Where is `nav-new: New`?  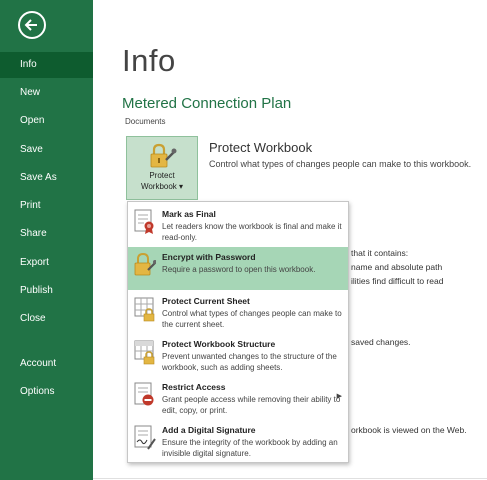 nav-new: New is located at coordinates (46, 93).